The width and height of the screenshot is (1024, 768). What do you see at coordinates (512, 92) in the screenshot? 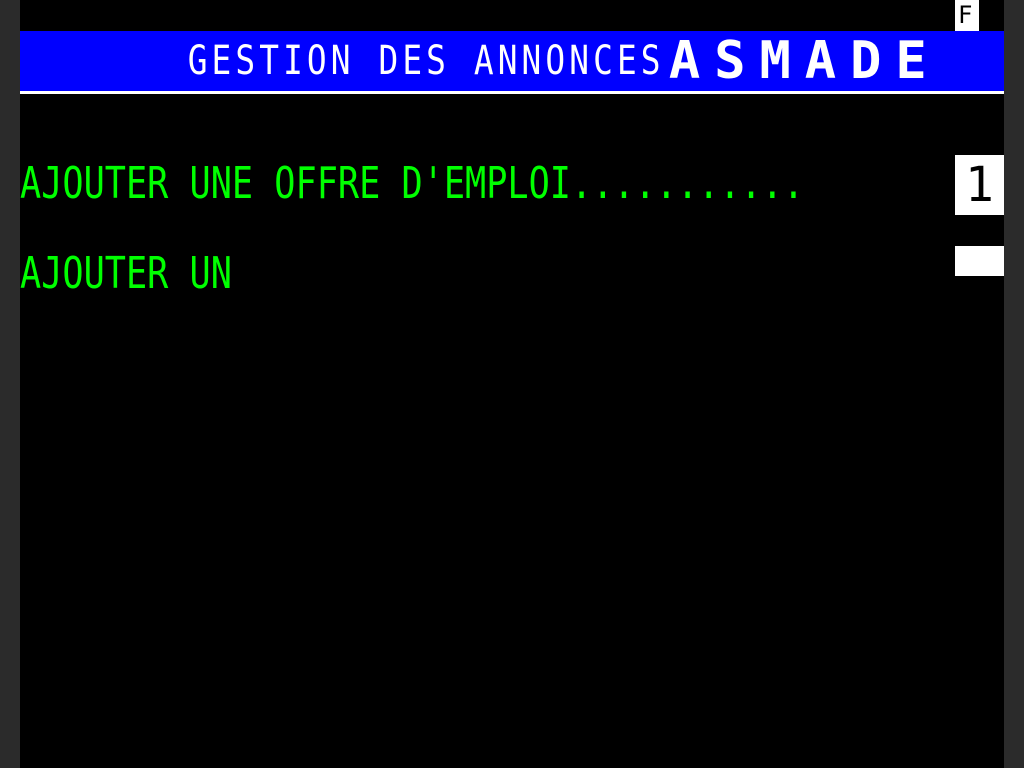
I see `header-divider` at bounding box center [512, 92].